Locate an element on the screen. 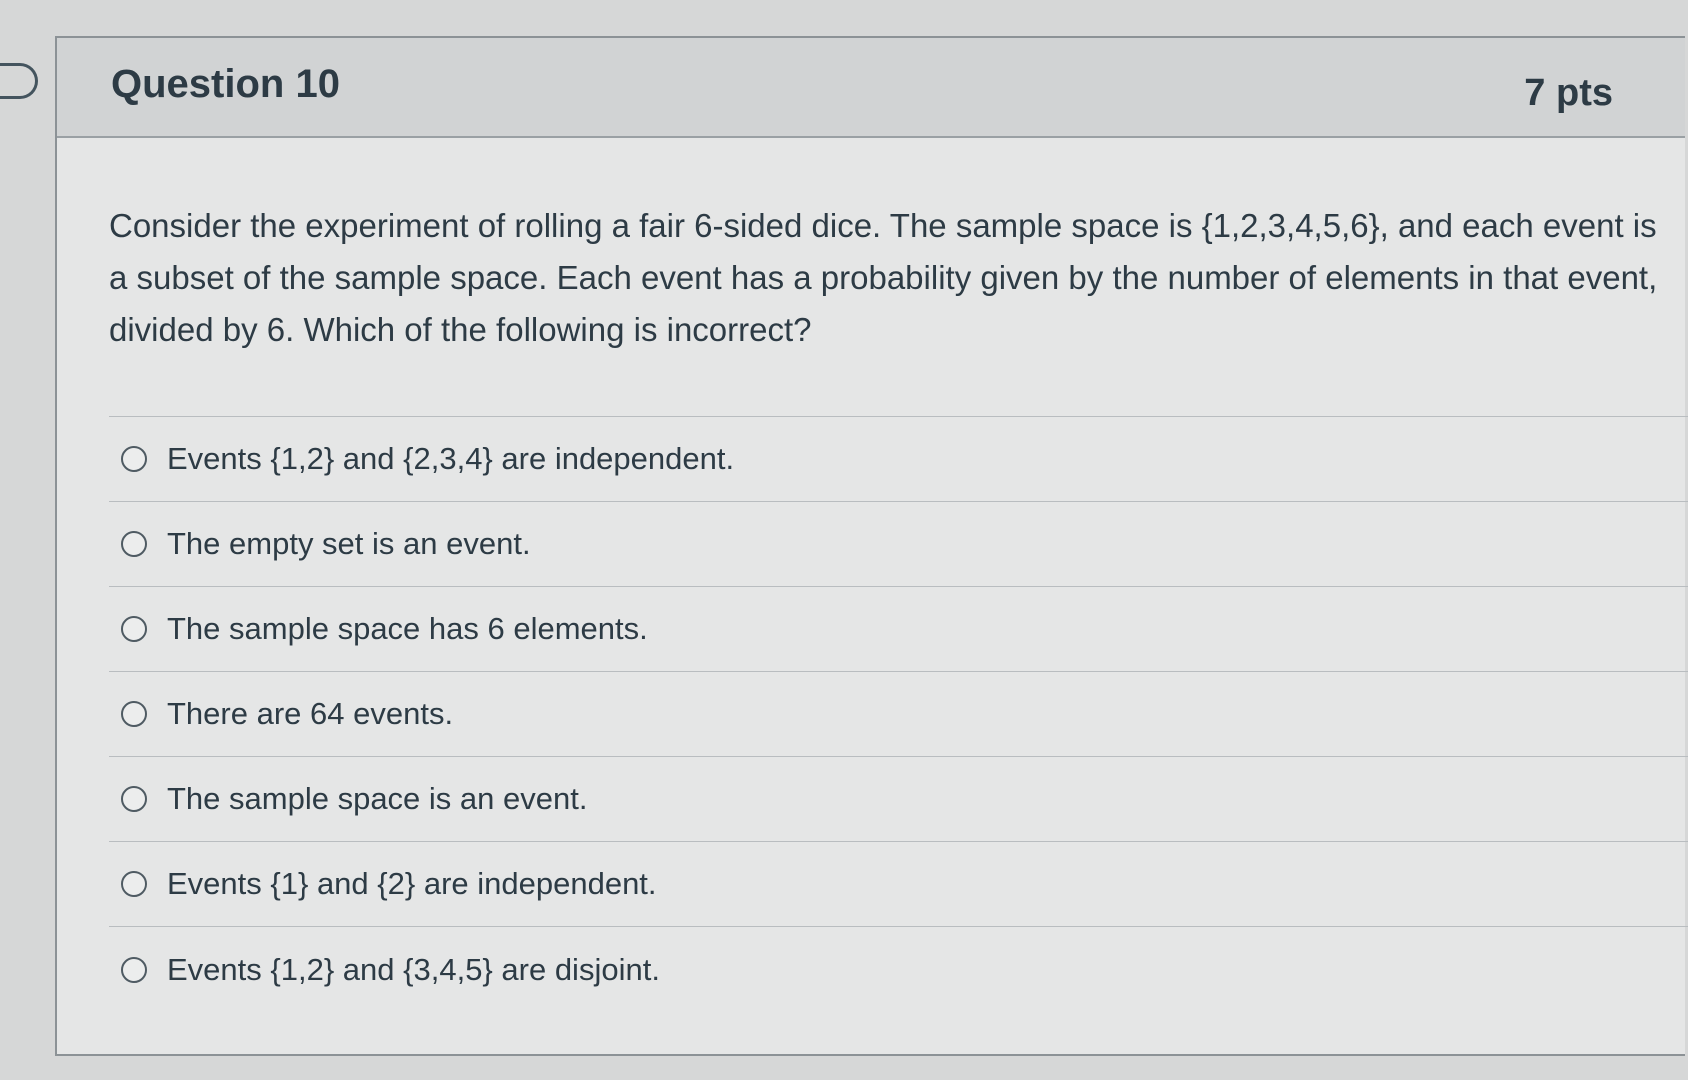  answer-option-2: The empty set is an event. is located at coordinates (898, 544).